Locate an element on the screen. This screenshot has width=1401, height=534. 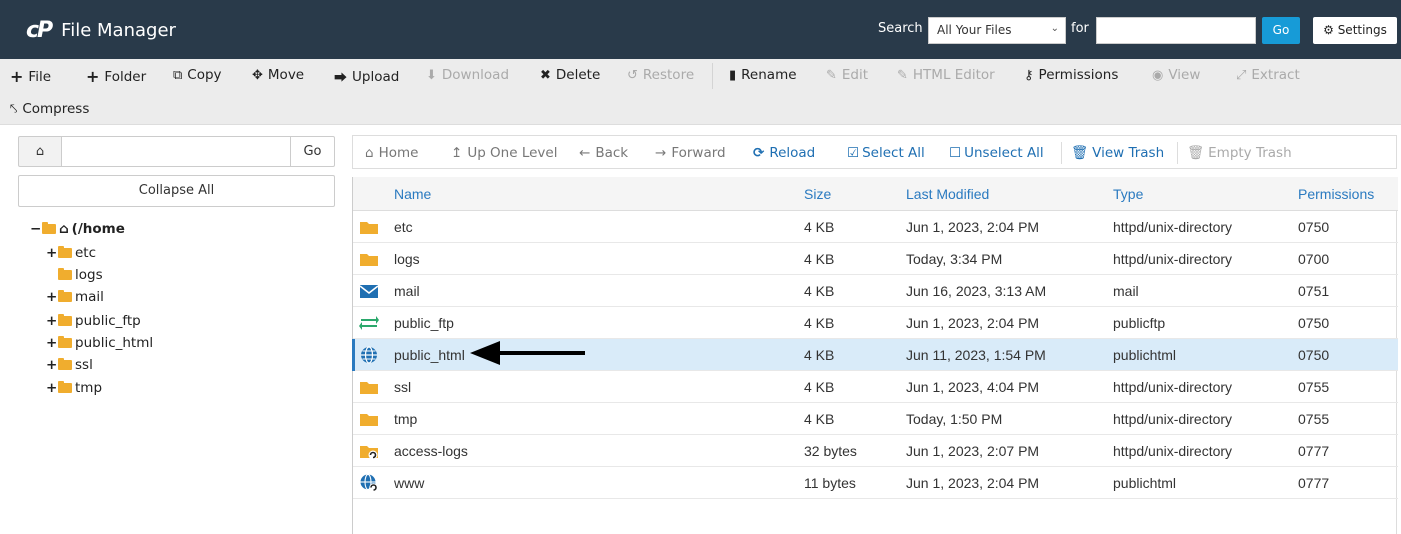
path-input is located at coordinates (176, 151).